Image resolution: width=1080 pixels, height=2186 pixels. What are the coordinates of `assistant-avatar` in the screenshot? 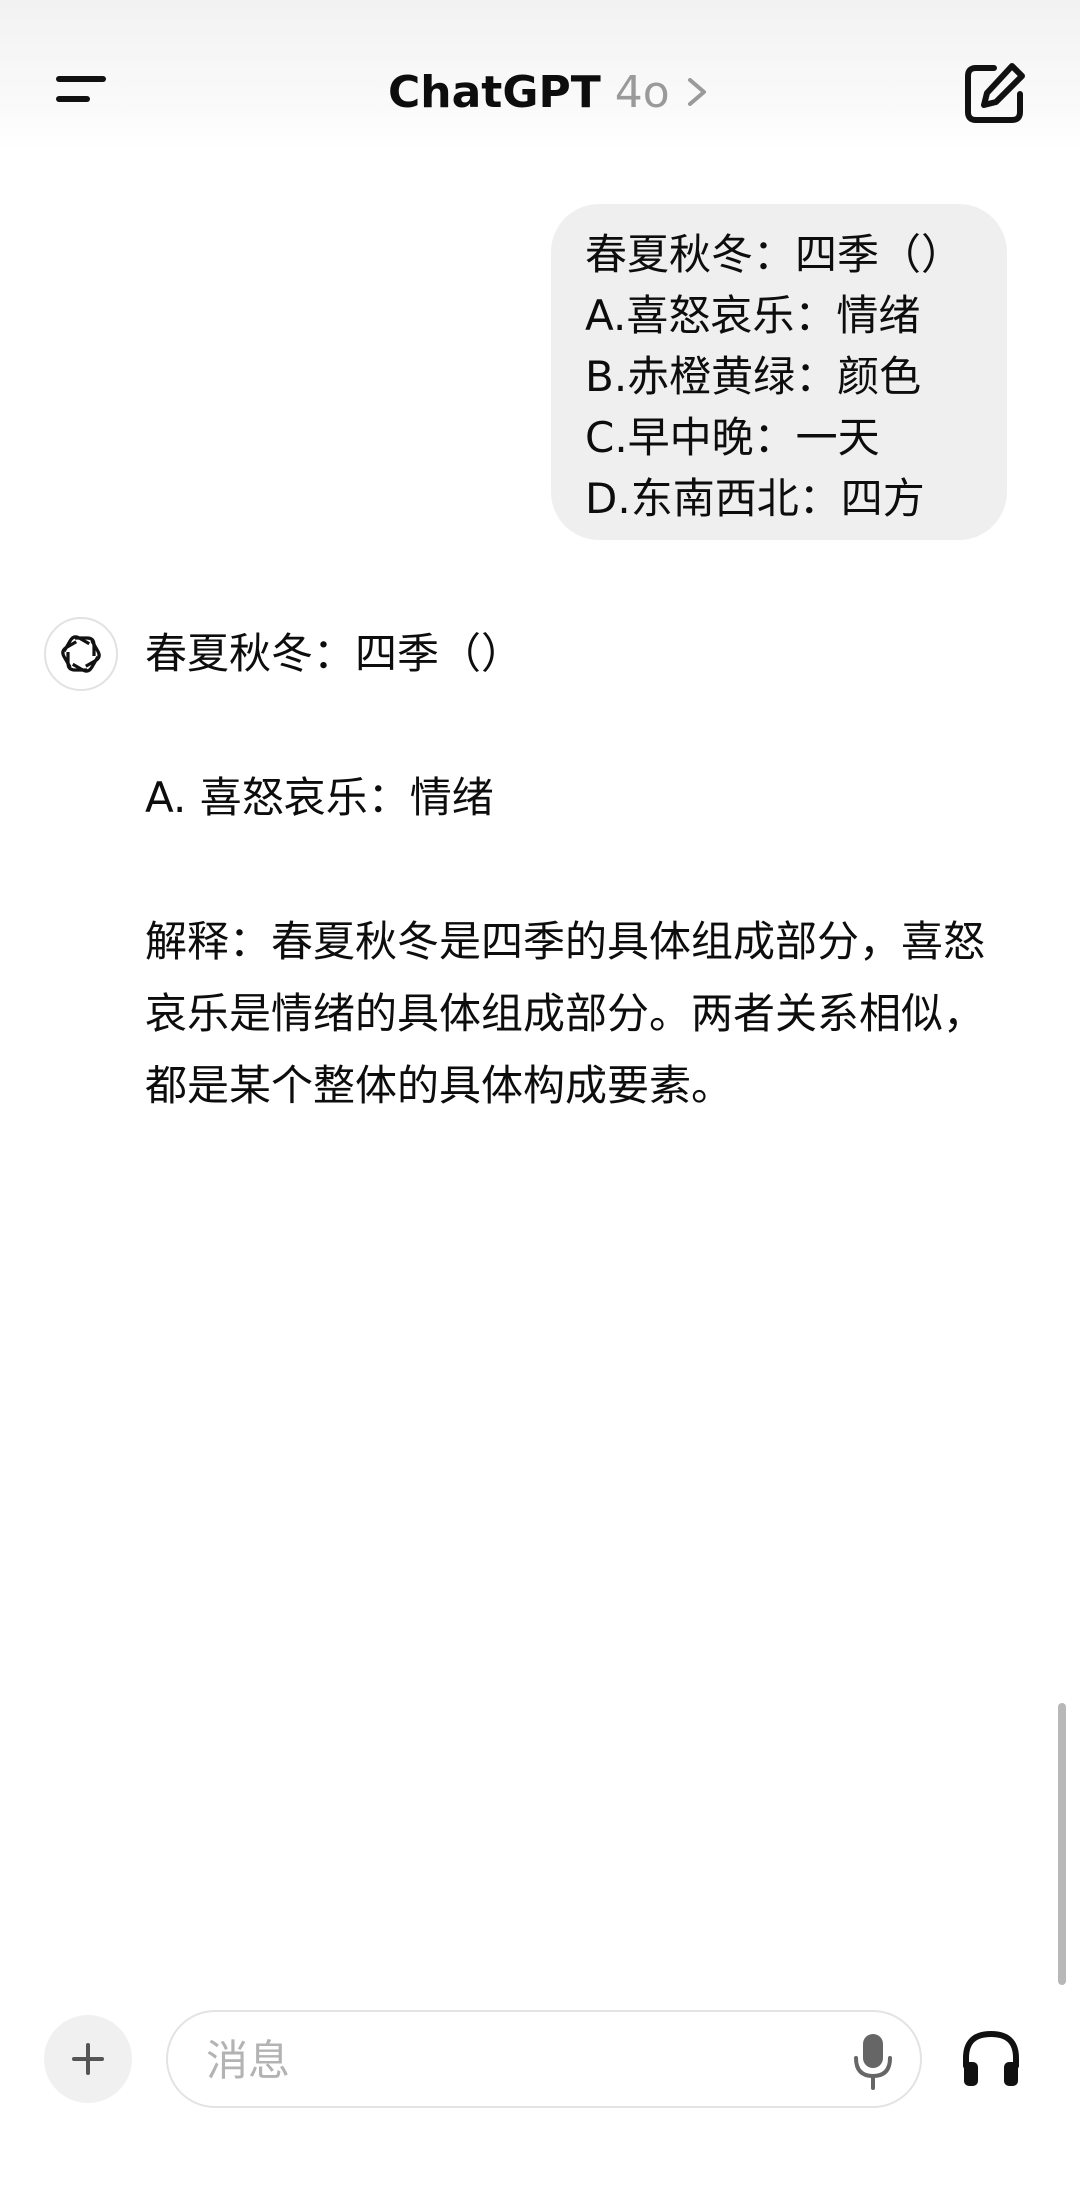 It's located at (81, 654).